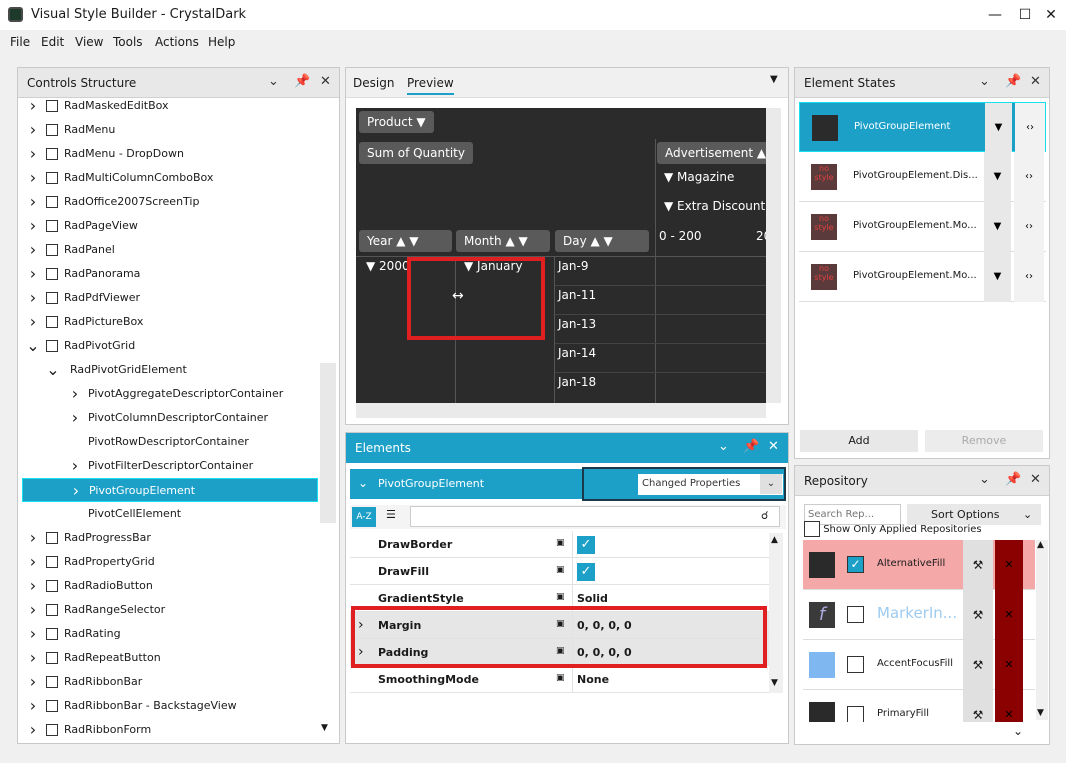  I want to click on repository-item: f MarkerIn... ⚒ ✕, so click(919, 615).